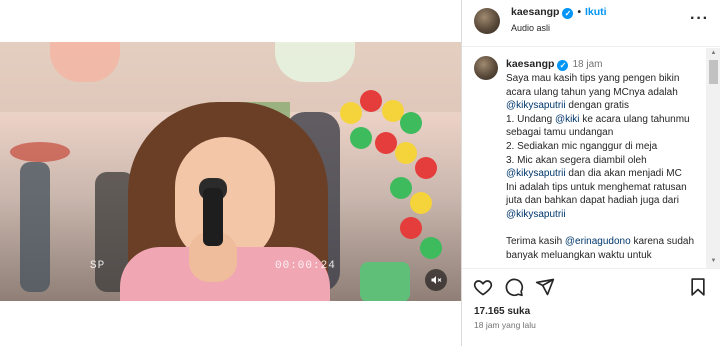 This screenshot has width=720, height=346. What do you see at coordinates (604, 229) in the screenshot?
I see `caption-line` at bounding box center [604, 229].